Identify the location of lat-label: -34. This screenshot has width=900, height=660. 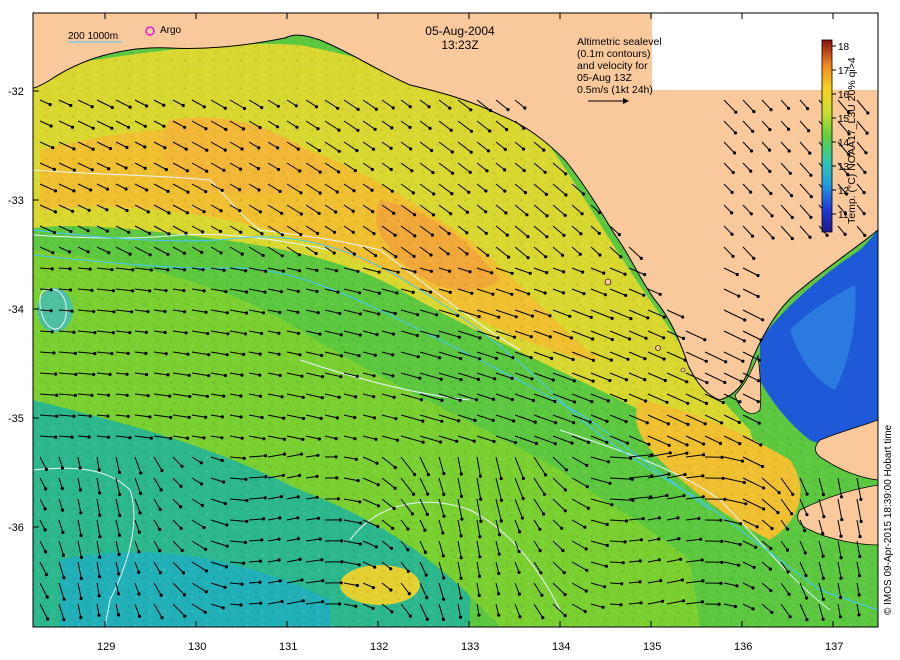
(16, 310).